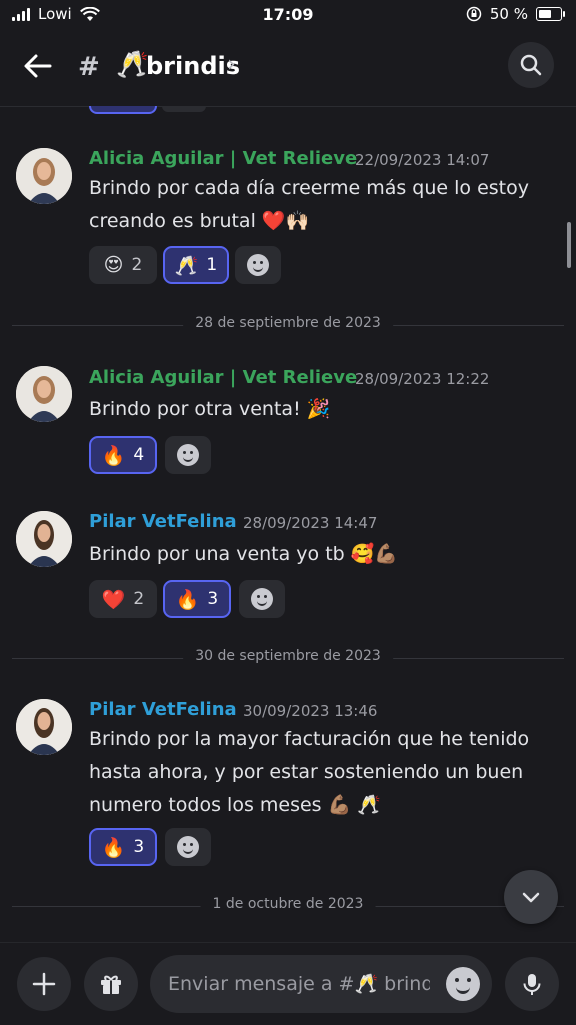 This screenshot has width=576, height=1025. I want to click on reaction-selected: 🔥 4, so click(123, 455).